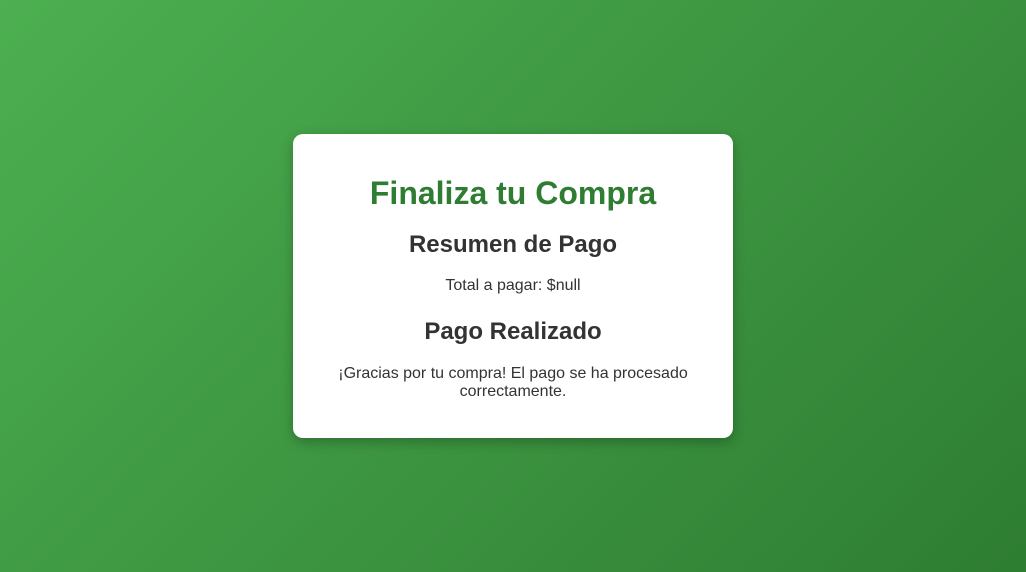 The image size is (1026, 572). What do you see at coordinates (496, 285) in the screenshot?
I see `total-label: Total a pagar:` at bounding box center [496, 285].